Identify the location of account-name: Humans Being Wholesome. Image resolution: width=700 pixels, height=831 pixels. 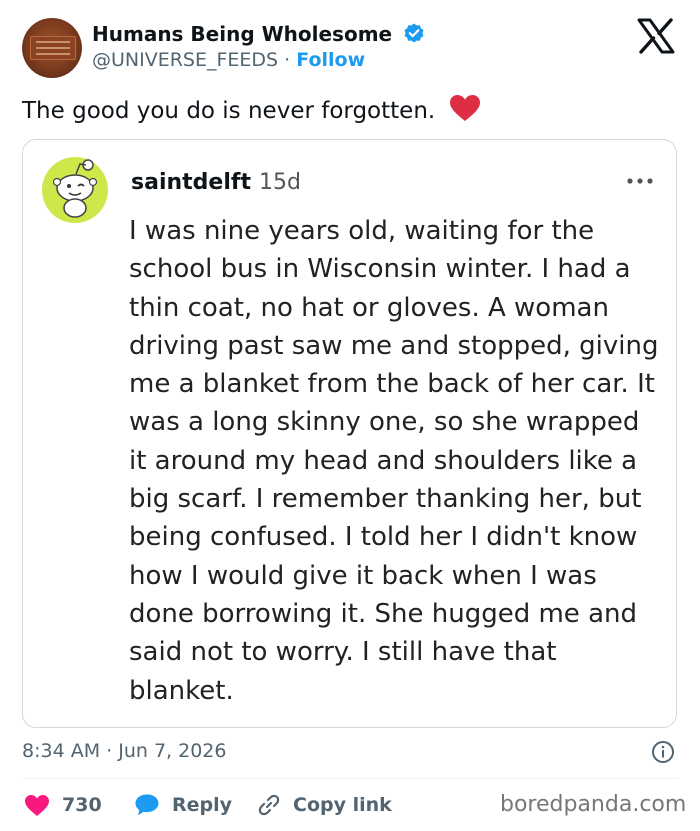
(242, 34).